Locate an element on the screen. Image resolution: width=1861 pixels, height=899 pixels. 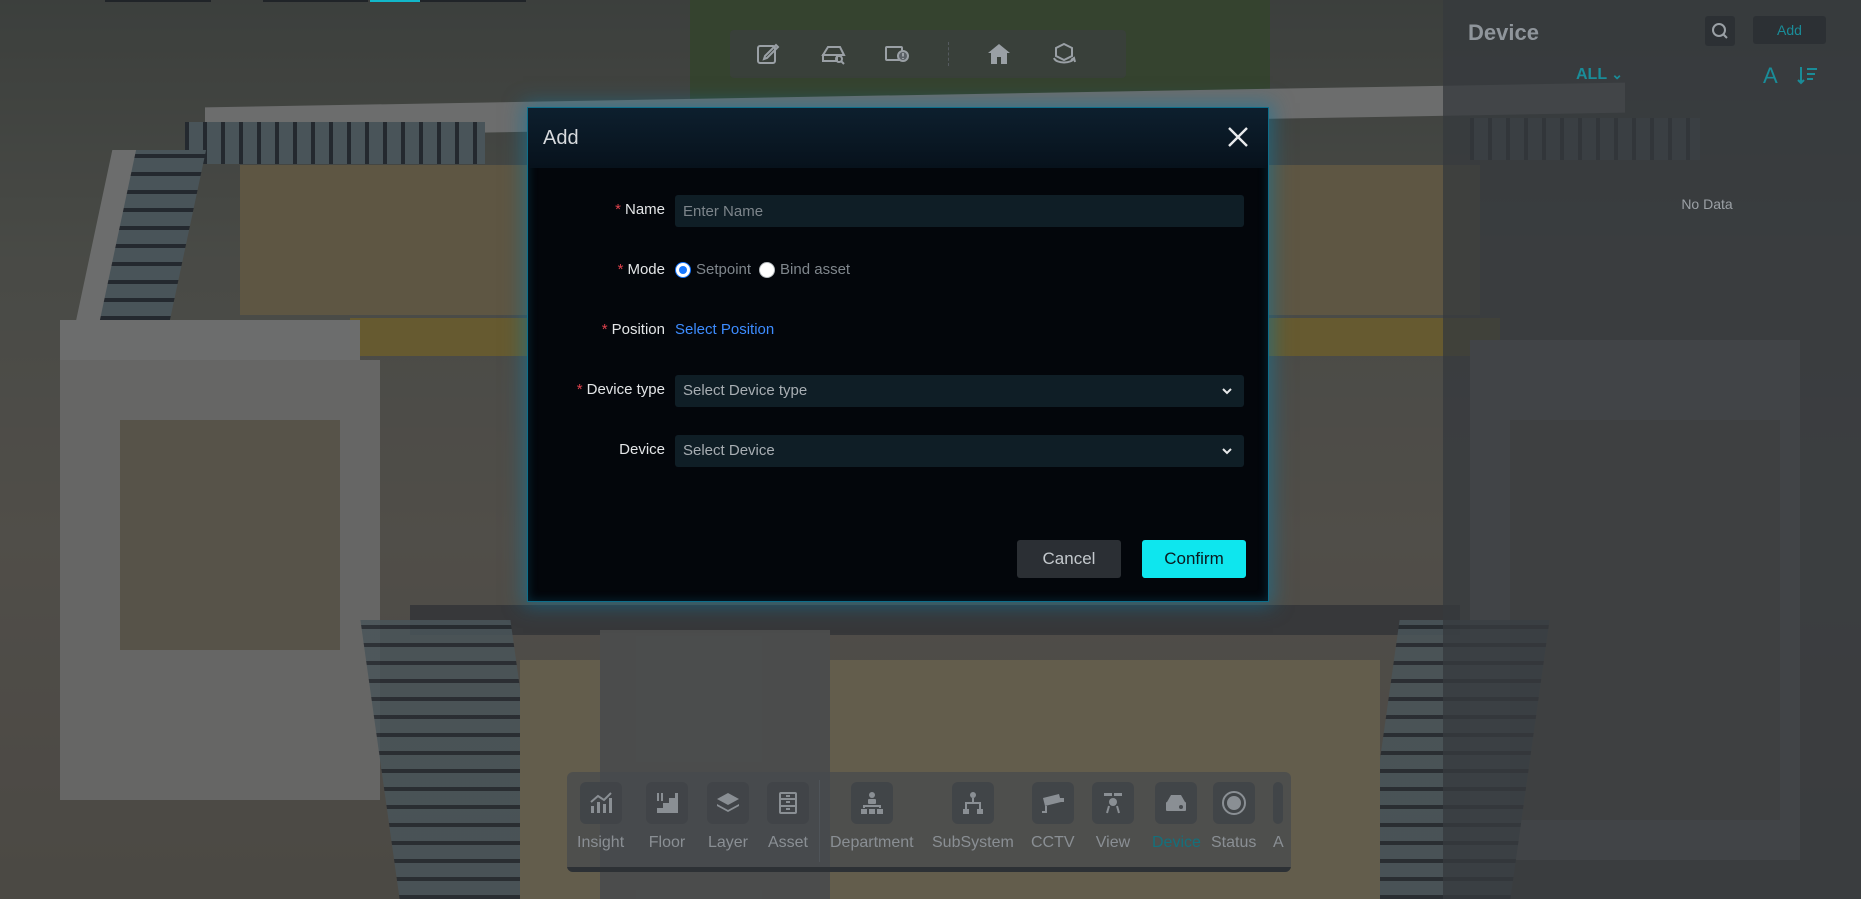
layers-icon is located at coordinates (728, 802).